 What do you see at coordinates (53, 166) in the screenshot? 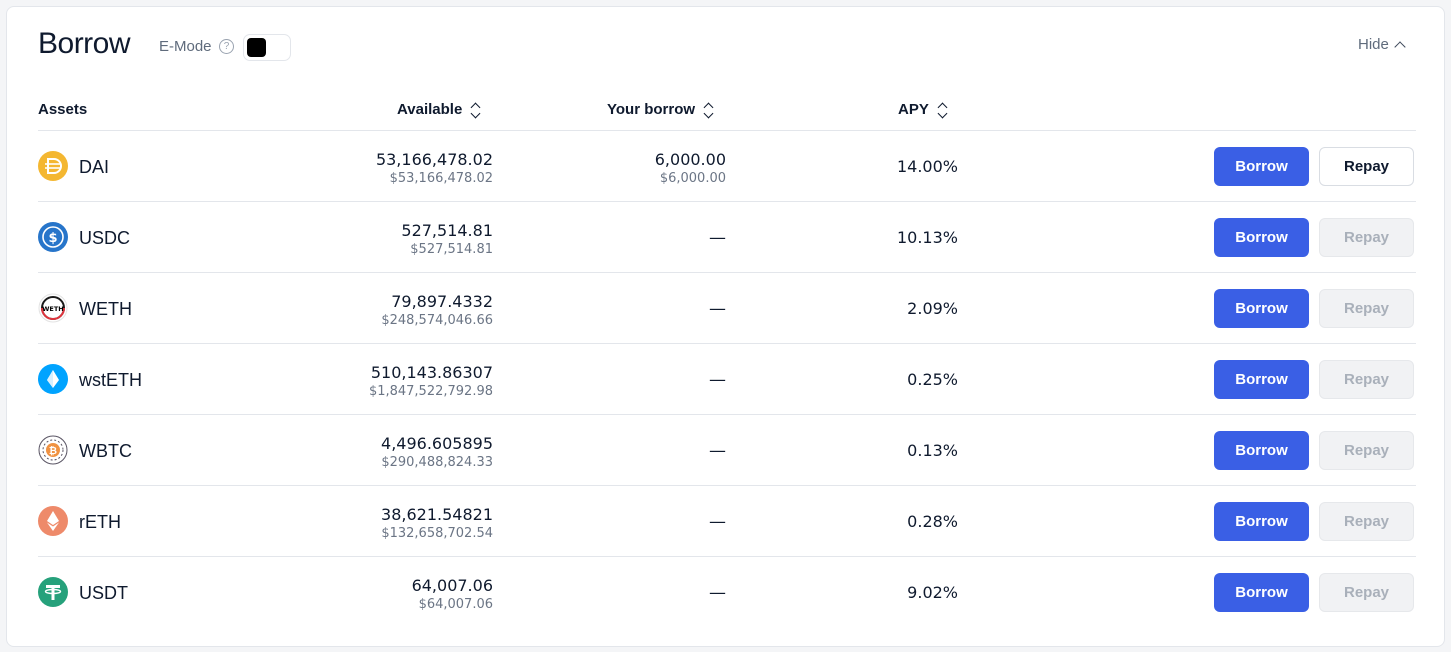
I see `dai-icon` at bounding box center [53, 166].